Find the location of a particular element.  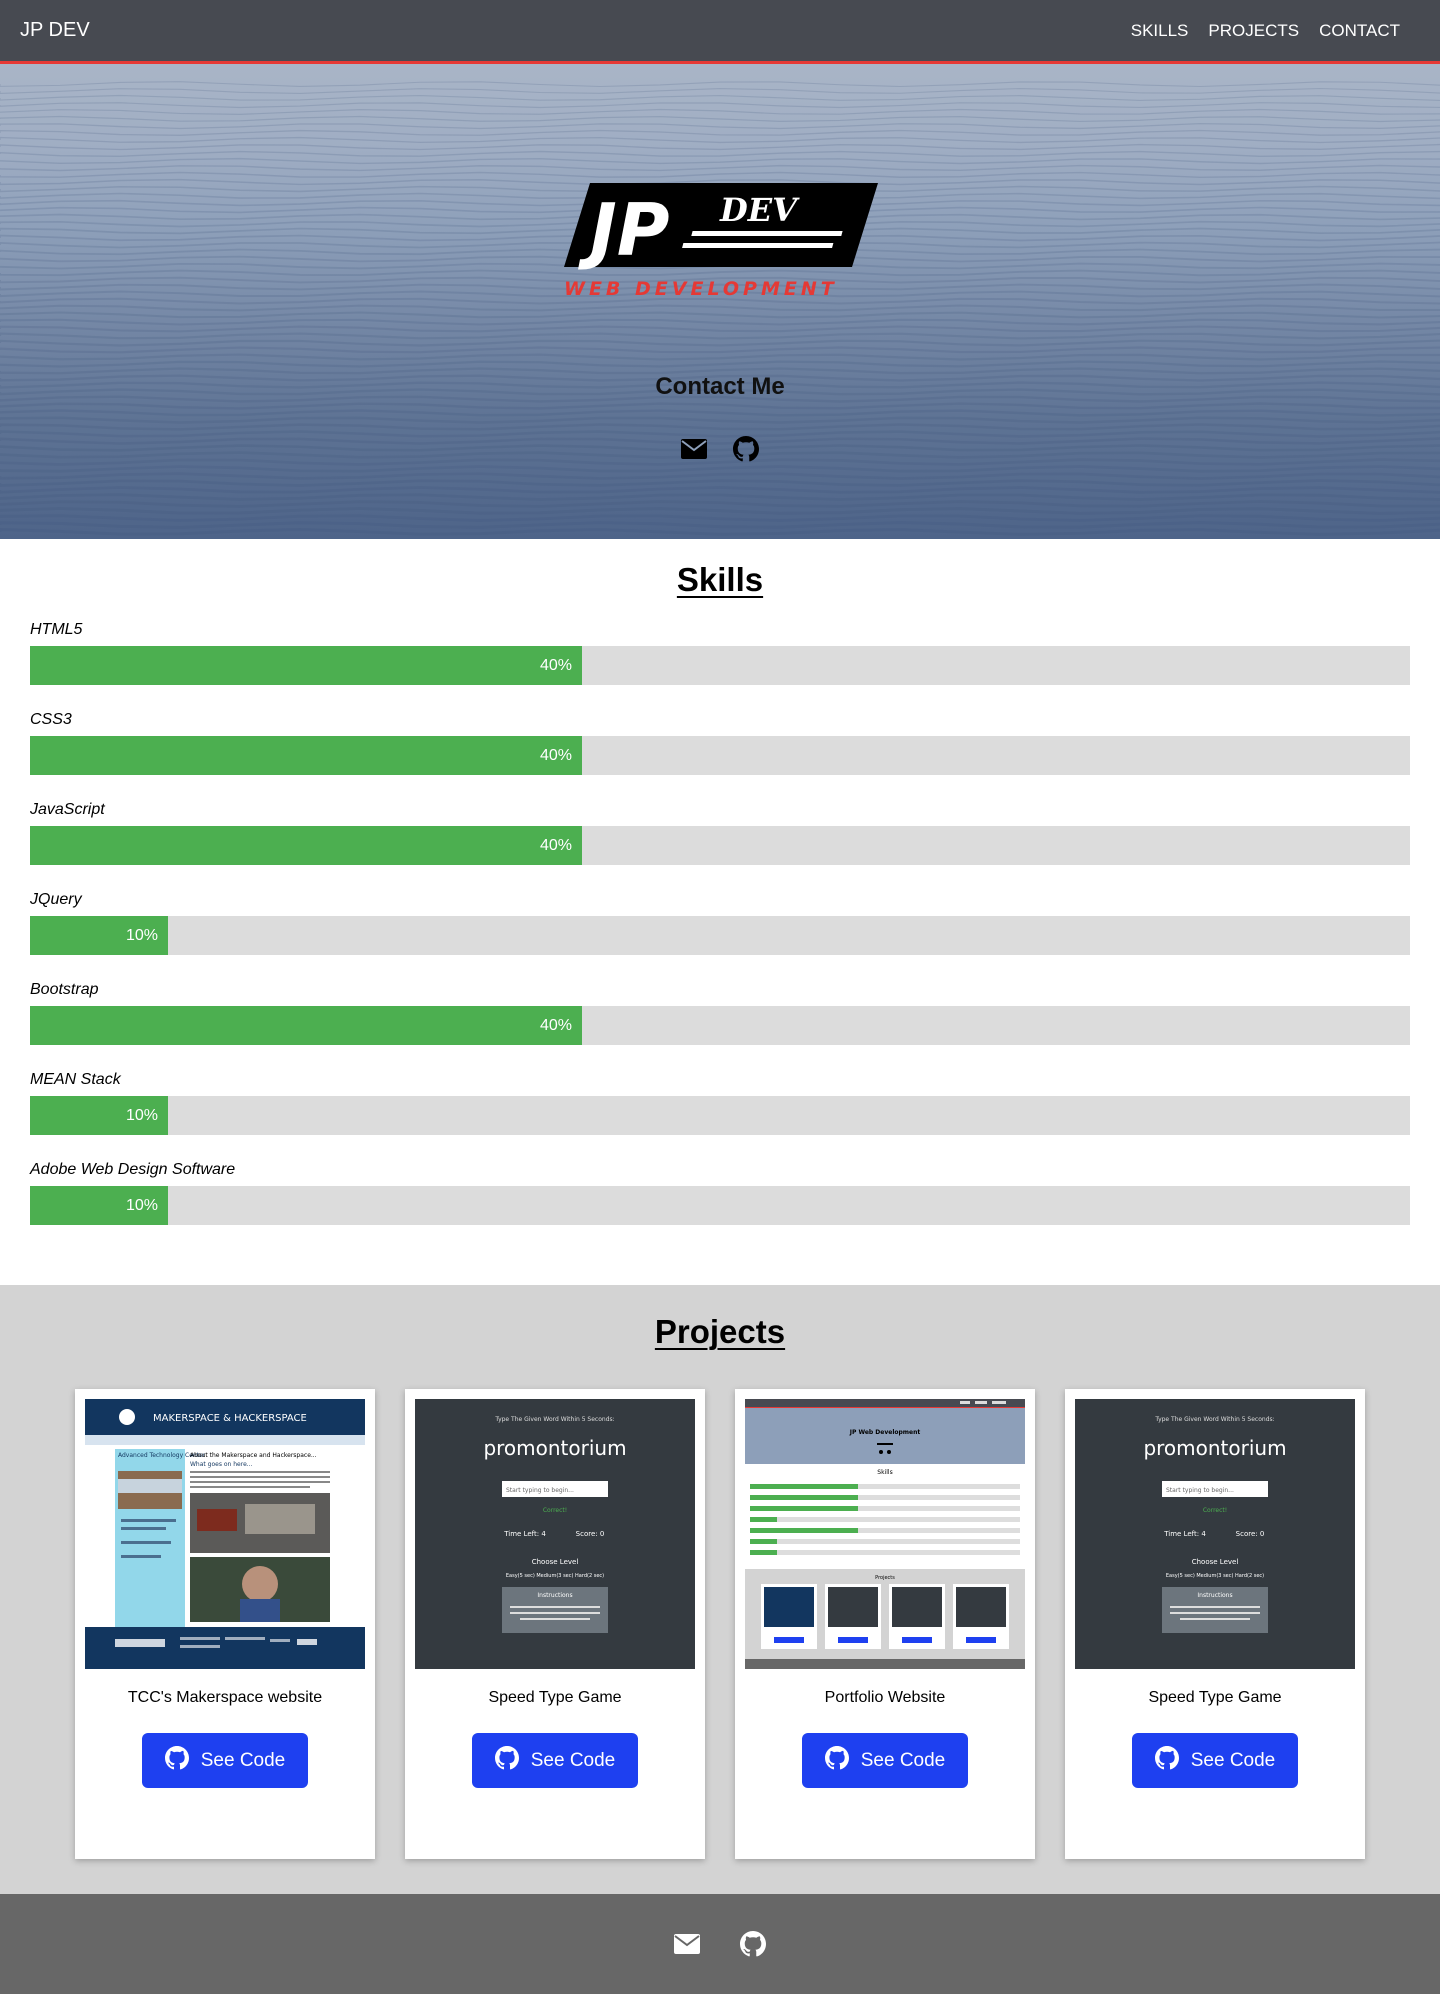

projects-title: Projects is located at coordinates (720, 1331).